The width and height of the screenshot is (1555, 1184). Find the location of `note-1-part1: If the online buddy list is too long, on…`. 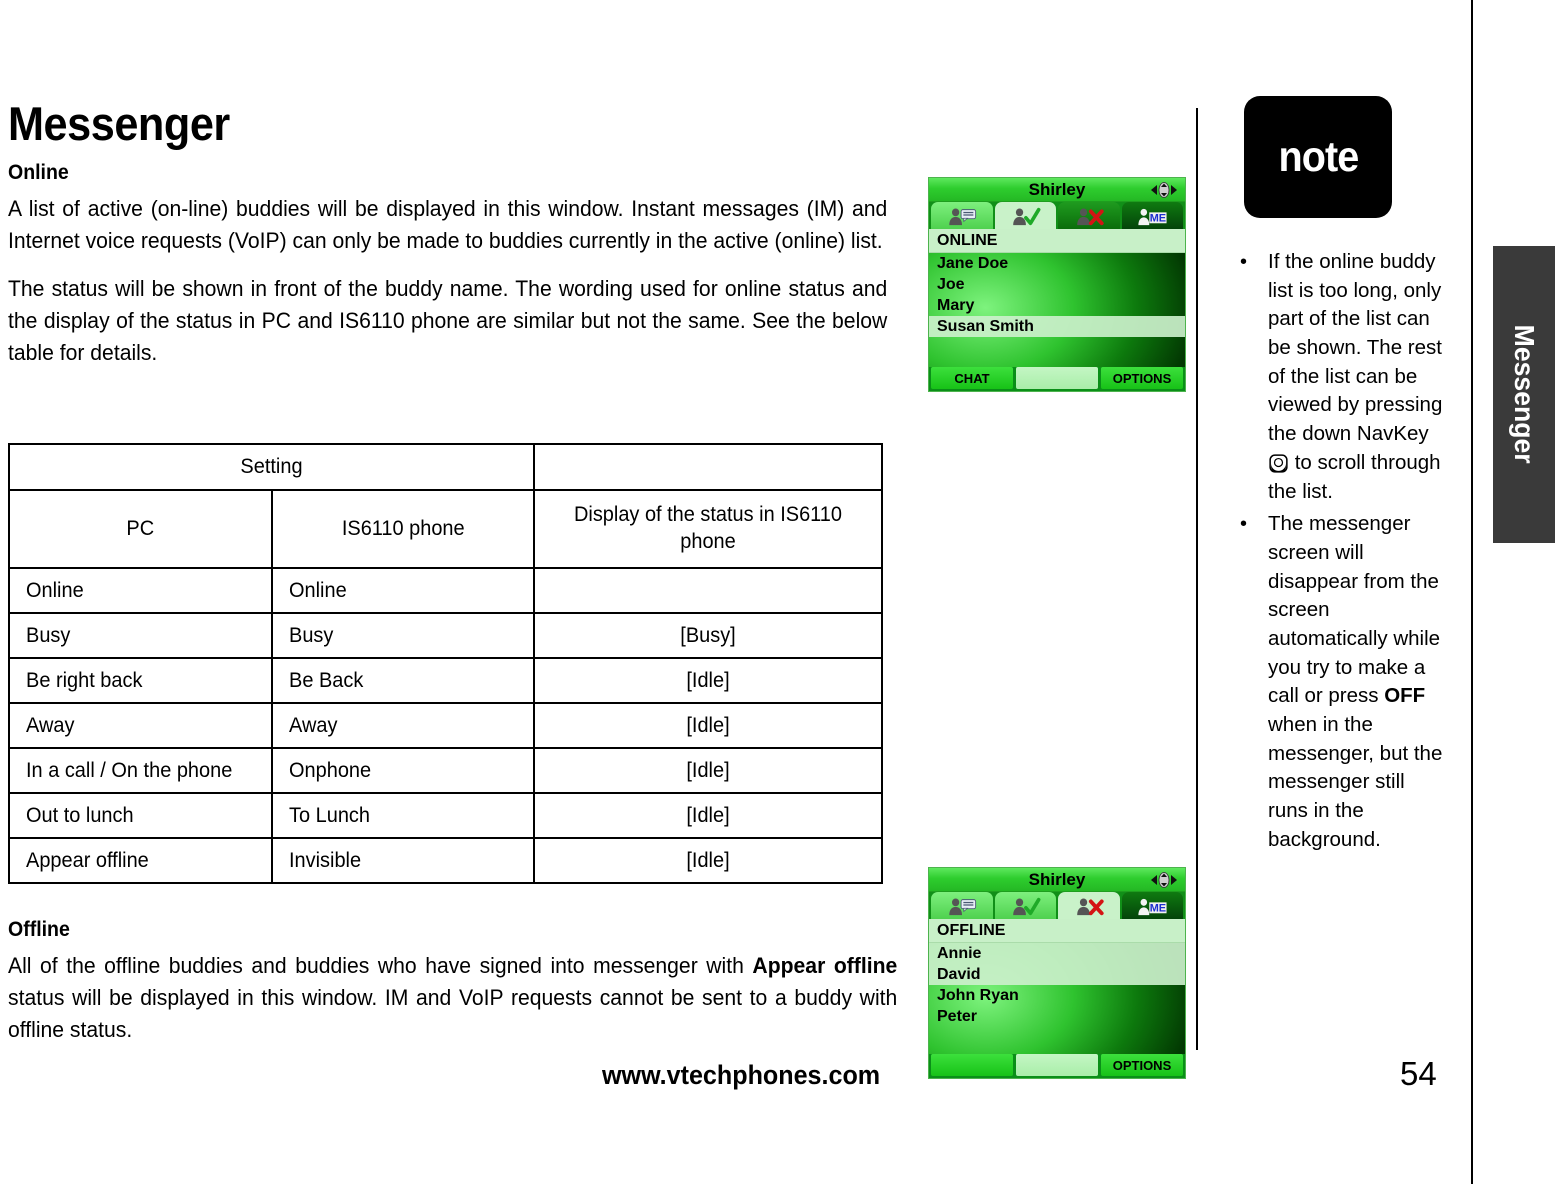

note-1-part1: If the online buddy list is too long, on… is located at coordinates (1355, 348).